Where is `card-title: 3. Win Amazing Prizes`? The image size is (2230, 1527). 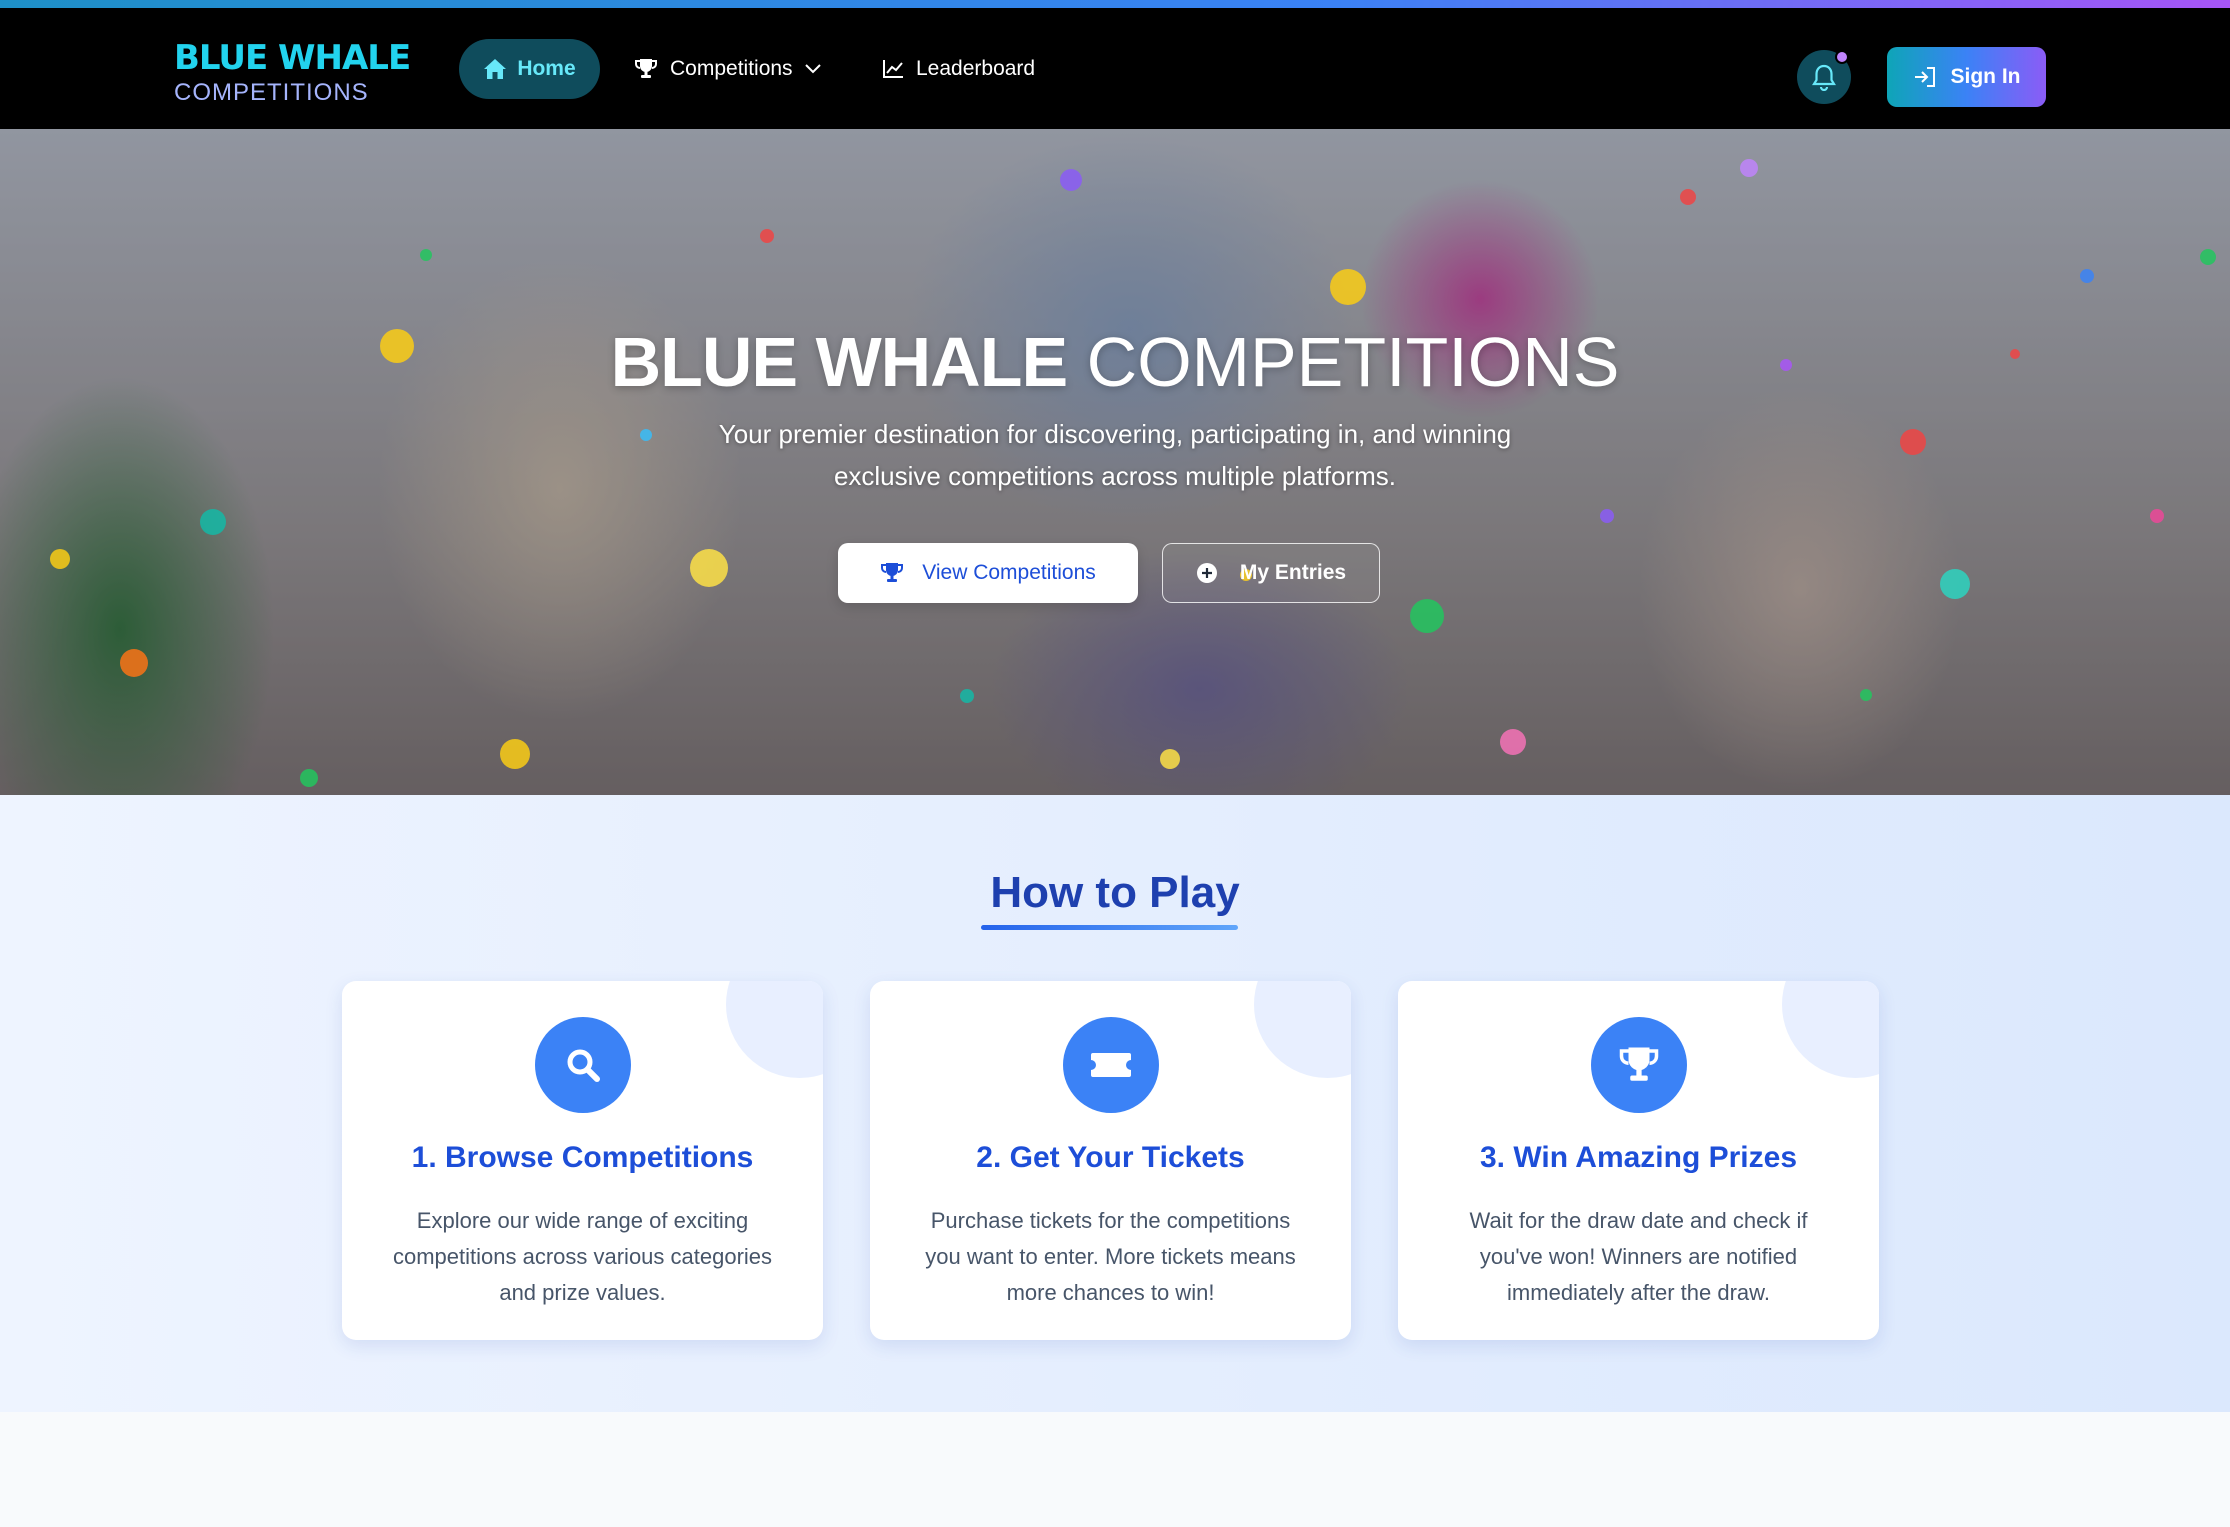
card-title: 3. Win Amazing Prizes is located at coordinates (1638, 1157).